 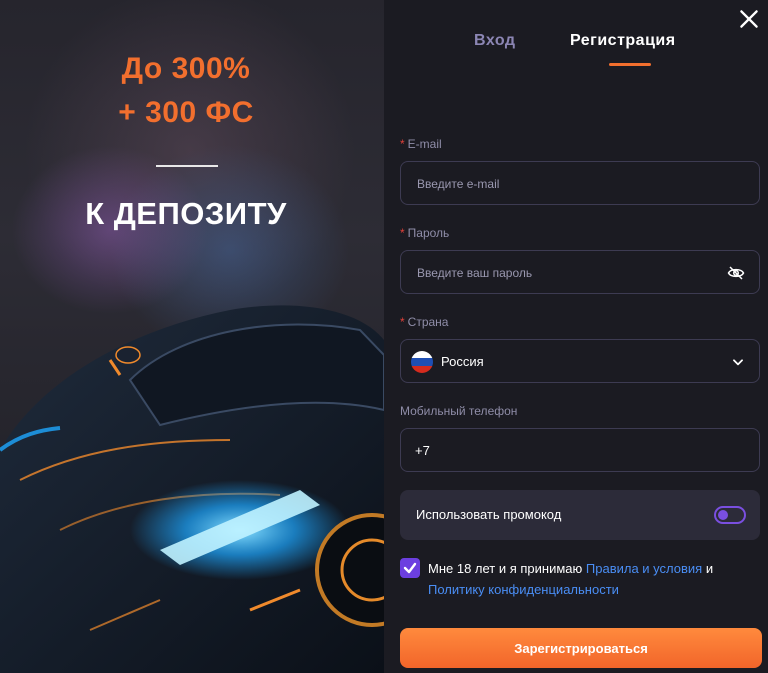 What do you see at coordinates (421, 144) in the screenshot?
I see `email-label: * E-mail` at bounding box center [421, 144].